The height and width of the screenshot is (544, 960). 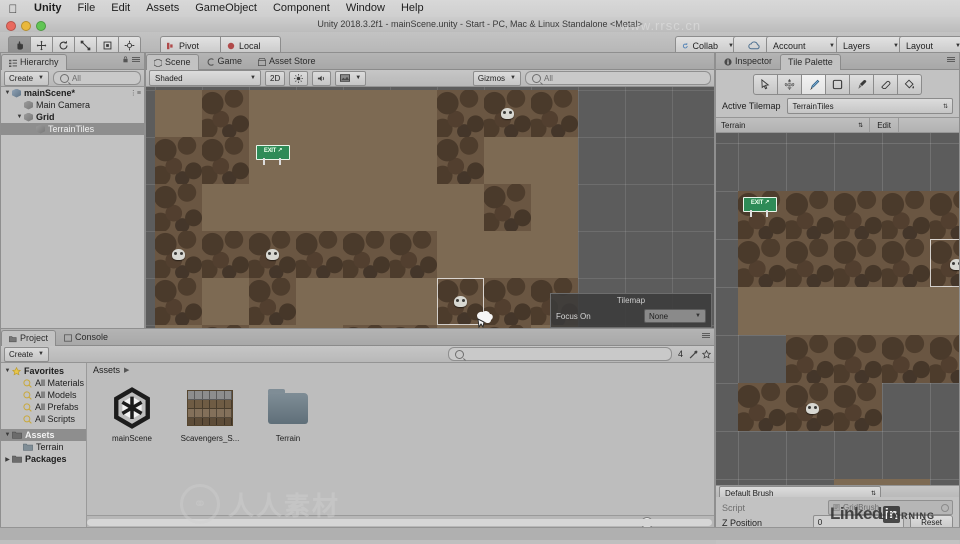 I want to click on menu-item-unity: Unity, so click(x=48, y=8).